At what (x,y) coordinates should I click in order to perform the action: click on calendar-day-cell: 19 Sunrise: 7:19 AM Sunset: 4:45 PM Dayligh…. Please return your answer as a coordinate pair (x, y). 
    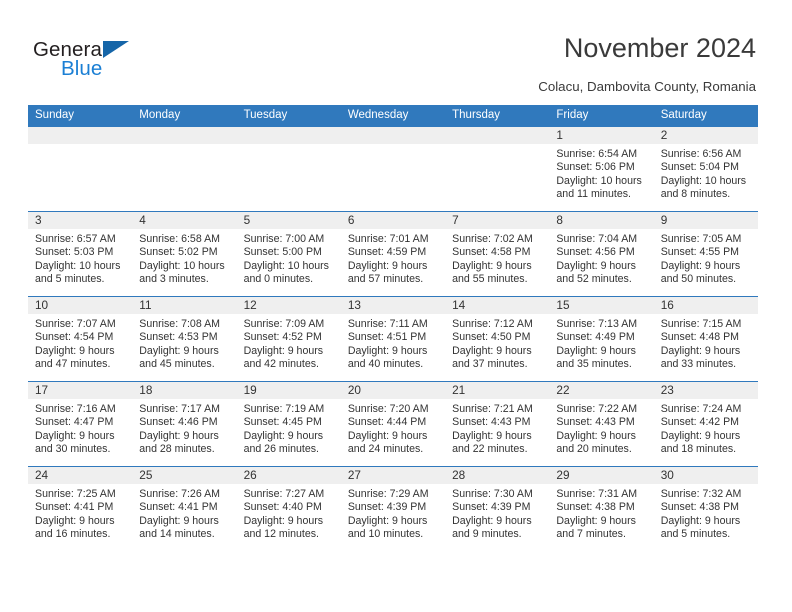
    Looking at the image, I should click on (288, 424).